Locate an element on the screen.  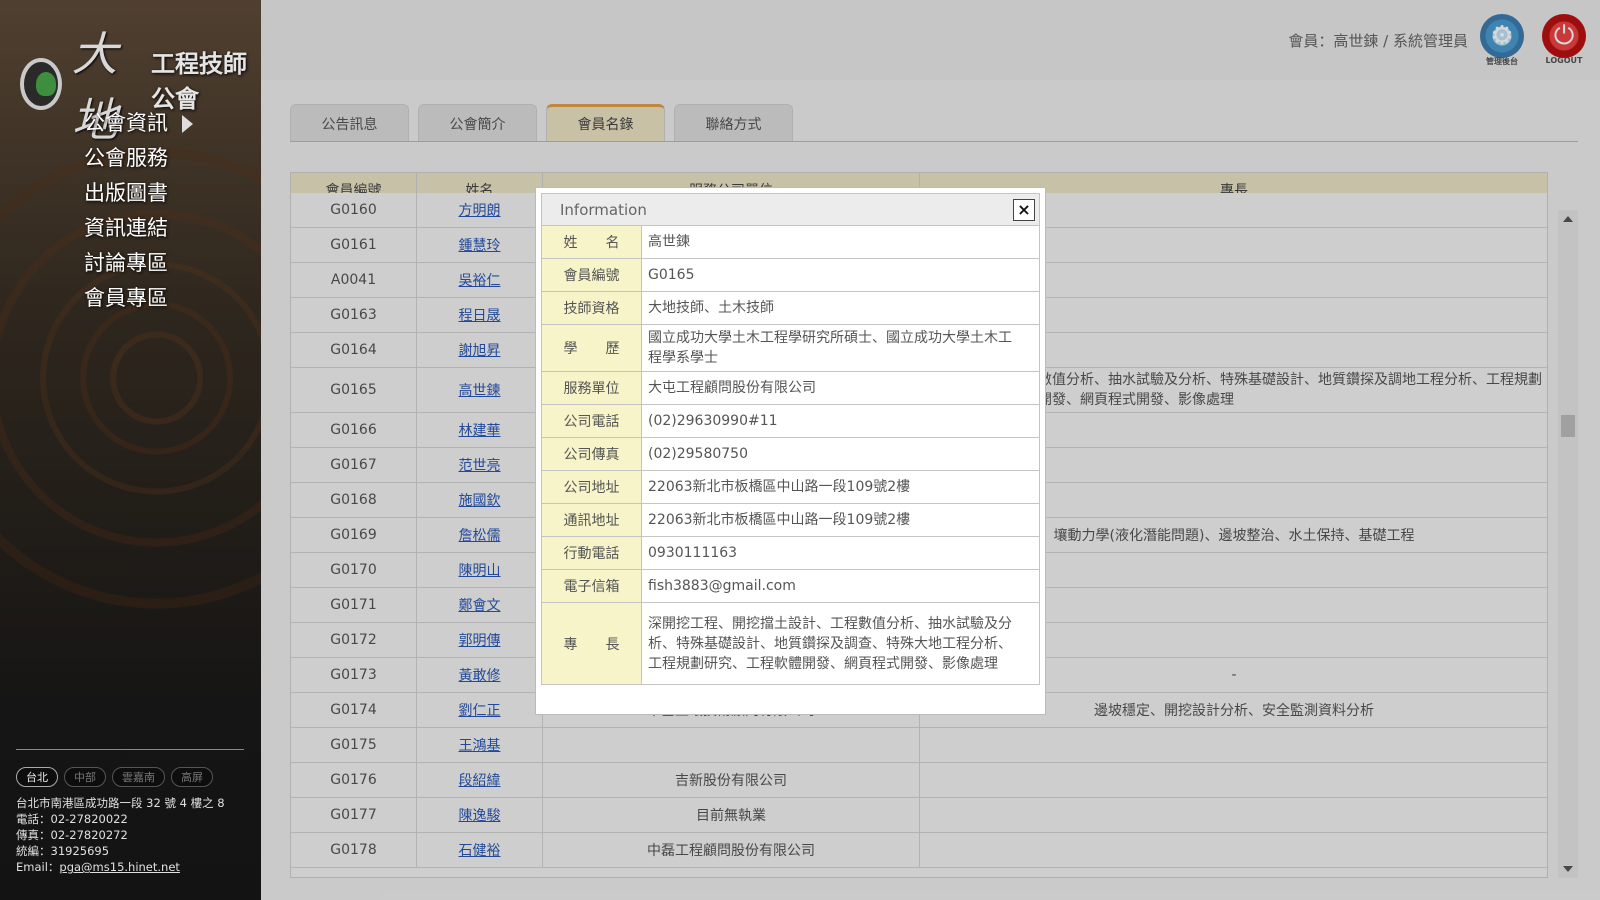
info-row: 電子信箱 fish3883@gmail.com is located at coordinates (790, 586).